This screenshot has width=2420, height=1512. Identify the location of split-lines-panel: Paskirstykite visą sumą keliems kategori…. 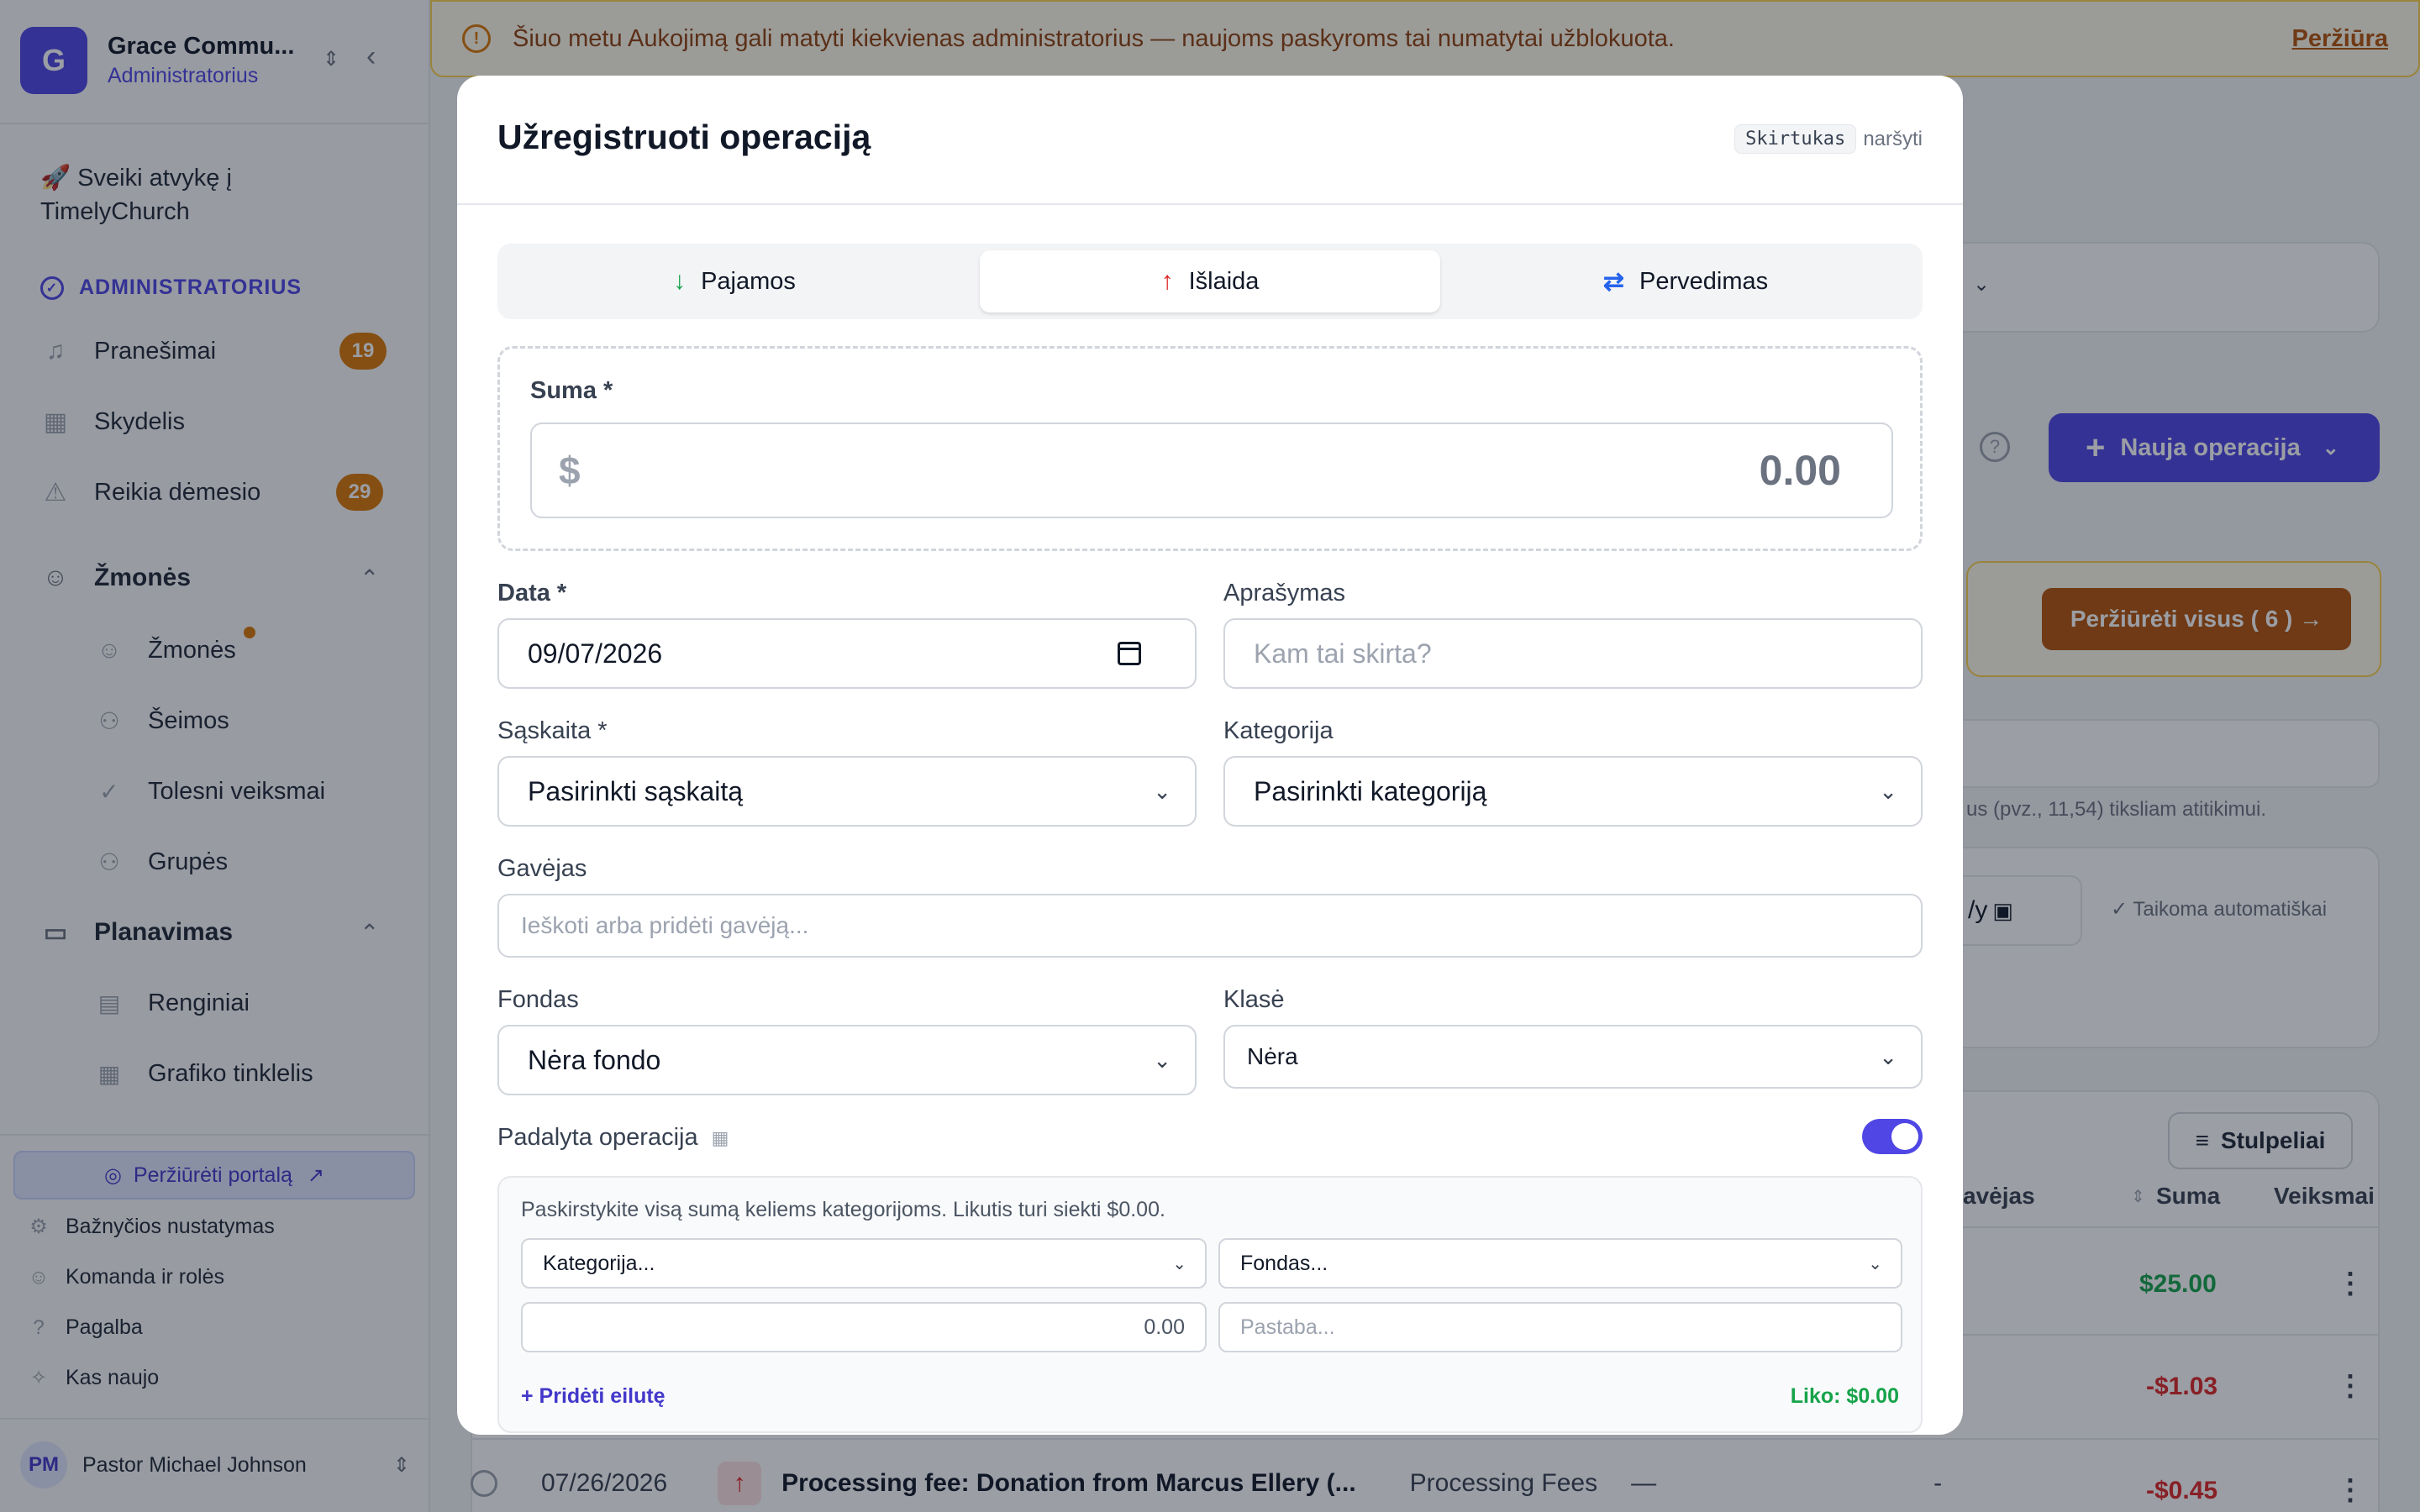
(1210, 1304).